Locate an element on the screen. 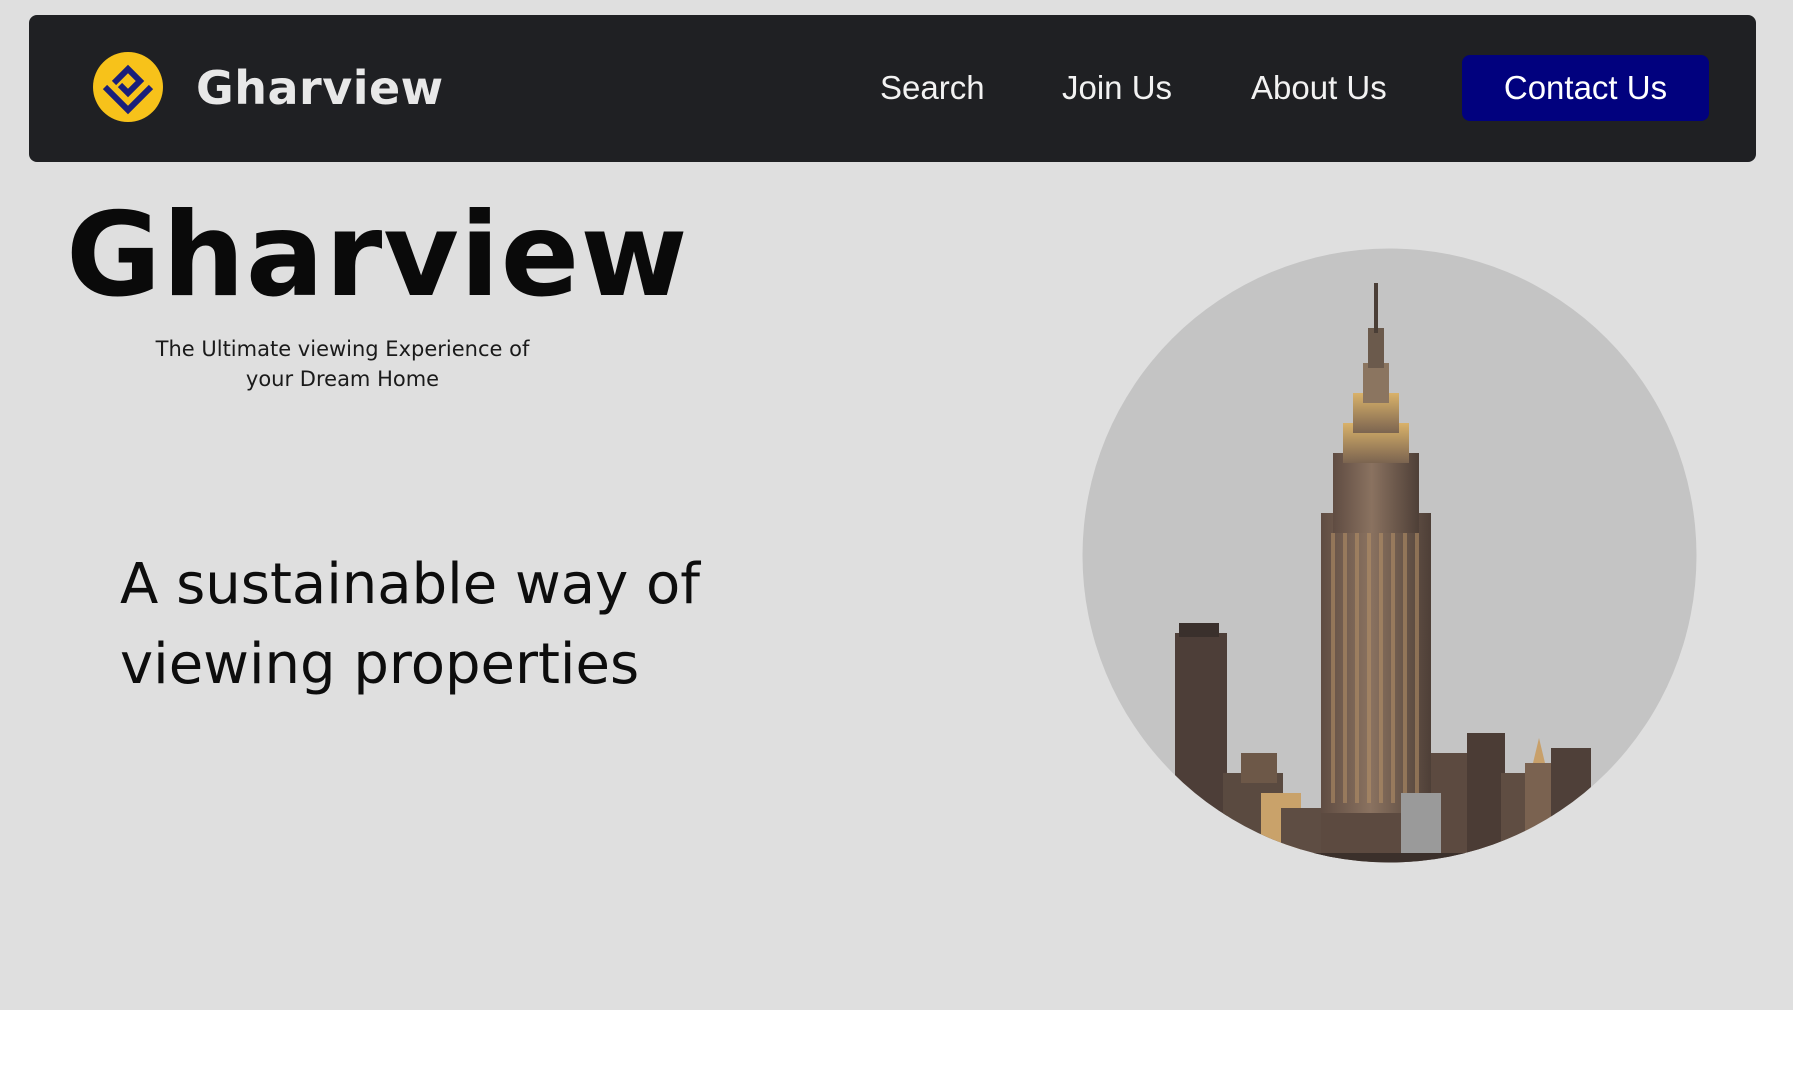 The image size is (1793, 1077). contact-us-button: Contact Us is located at coordinates (1585, 88).